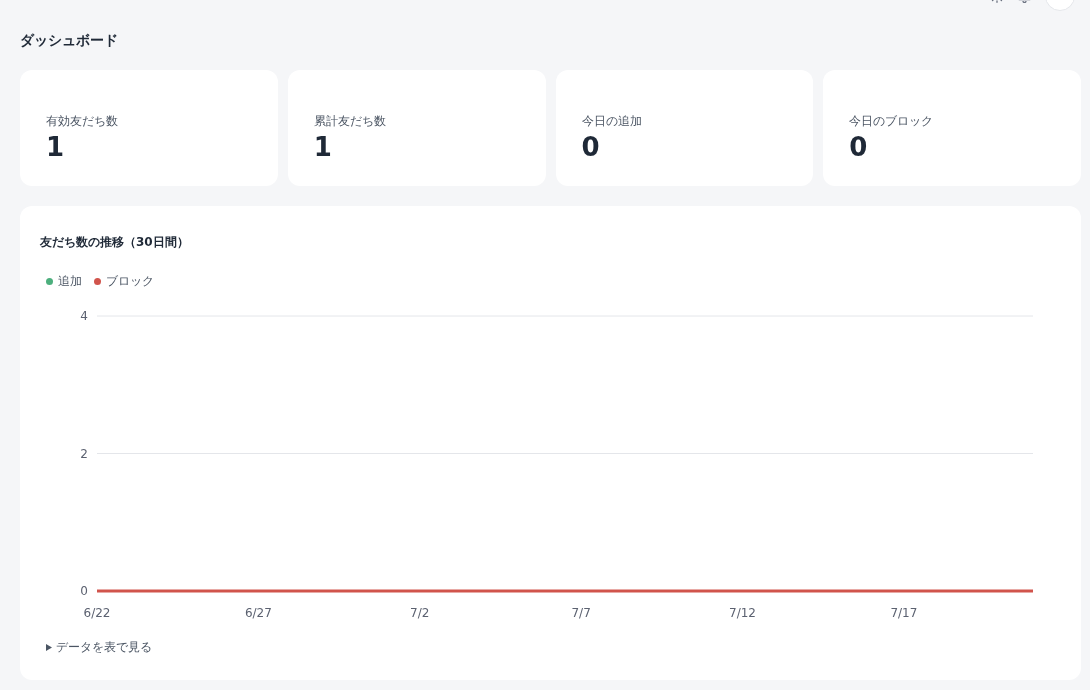  What do you see at coordinates (420, 613) in the screenshot?
I see `x-axis-label: 7/2` at bounding box center [420, 613].